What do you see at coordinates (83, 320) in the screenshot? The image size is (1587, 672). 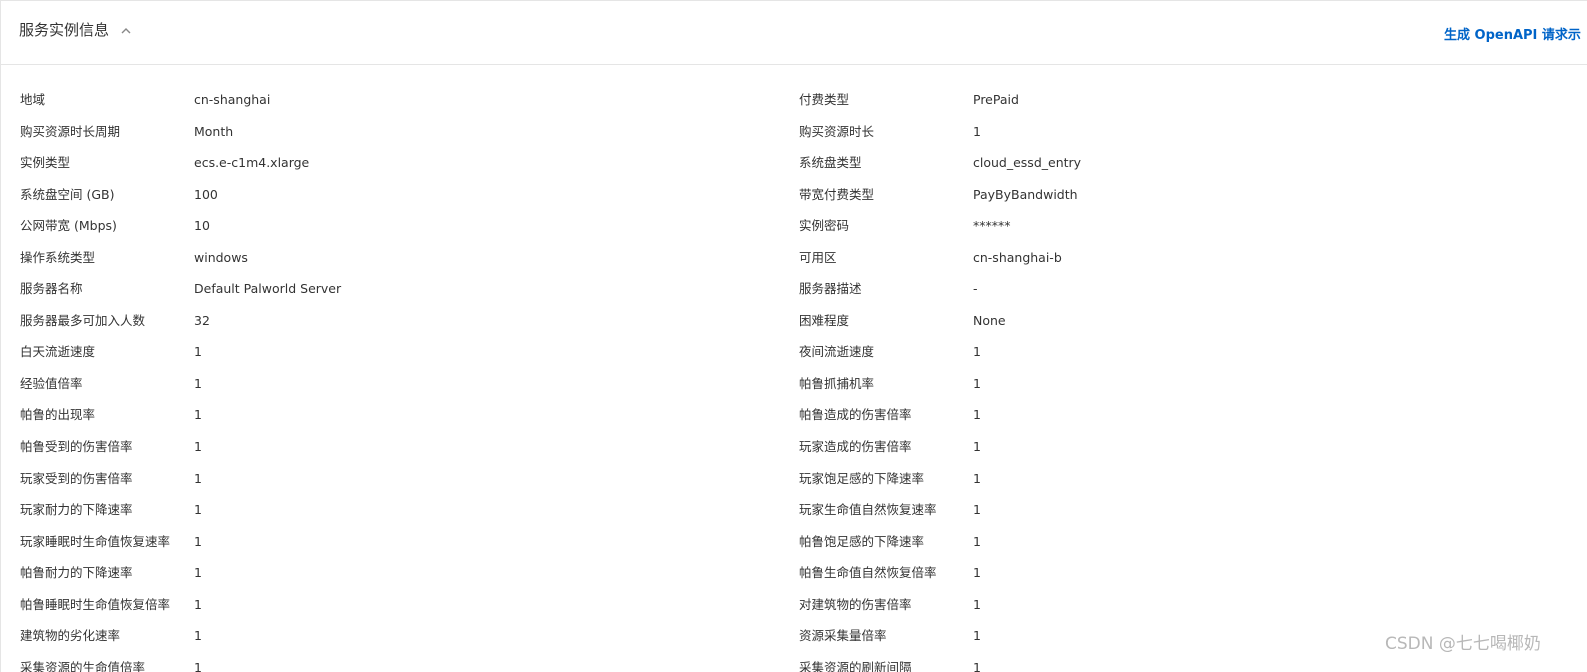 I see `field-label: 服务器最多可加入人数` at bounding box center [83, 320].